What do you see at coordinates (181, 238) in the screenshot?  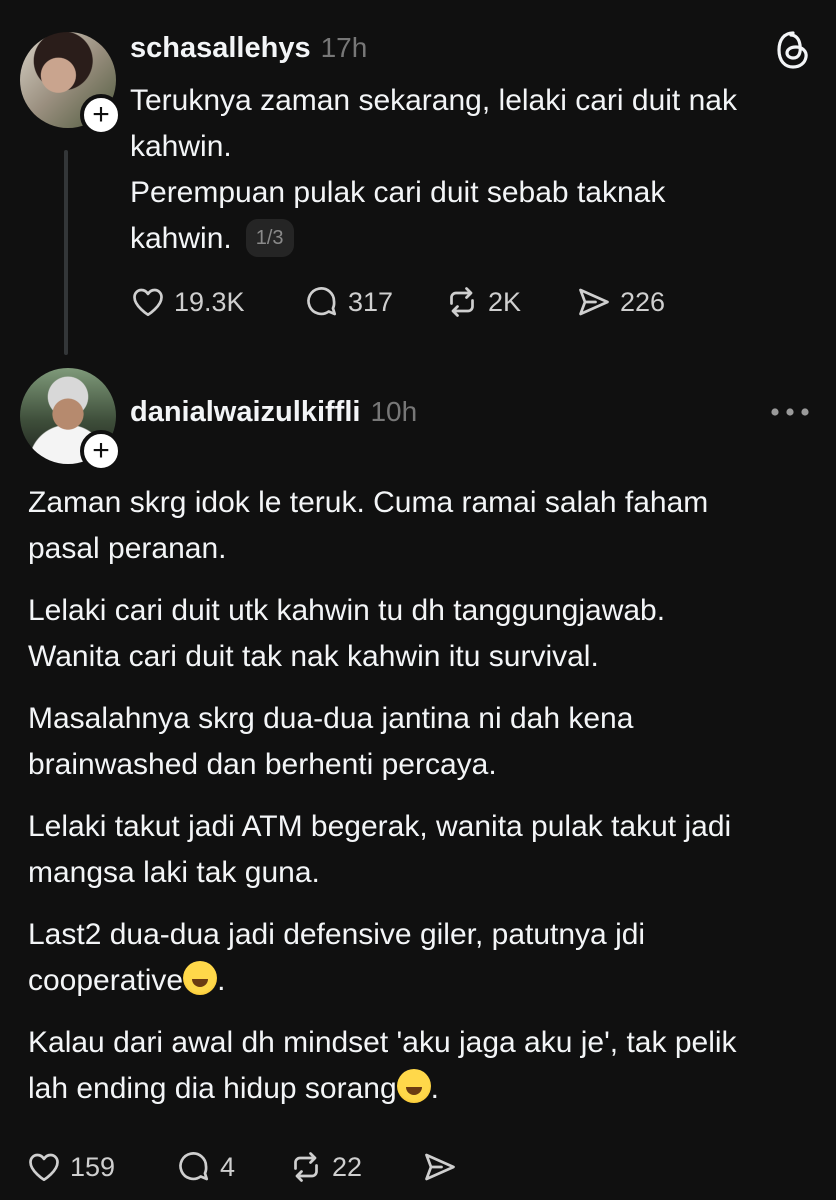 I see `text-fragment: kahwin.` at bounding box center [181, 238].